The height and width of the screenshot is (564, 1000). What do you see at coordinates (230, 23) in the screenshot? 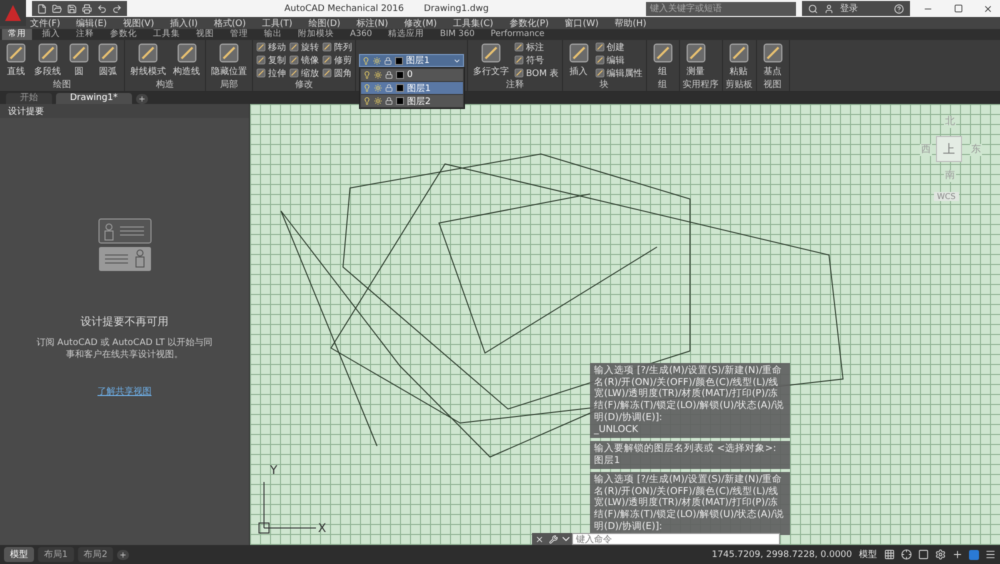
I see `menu-item: 格式(O)` at bounding box center [230, 23].